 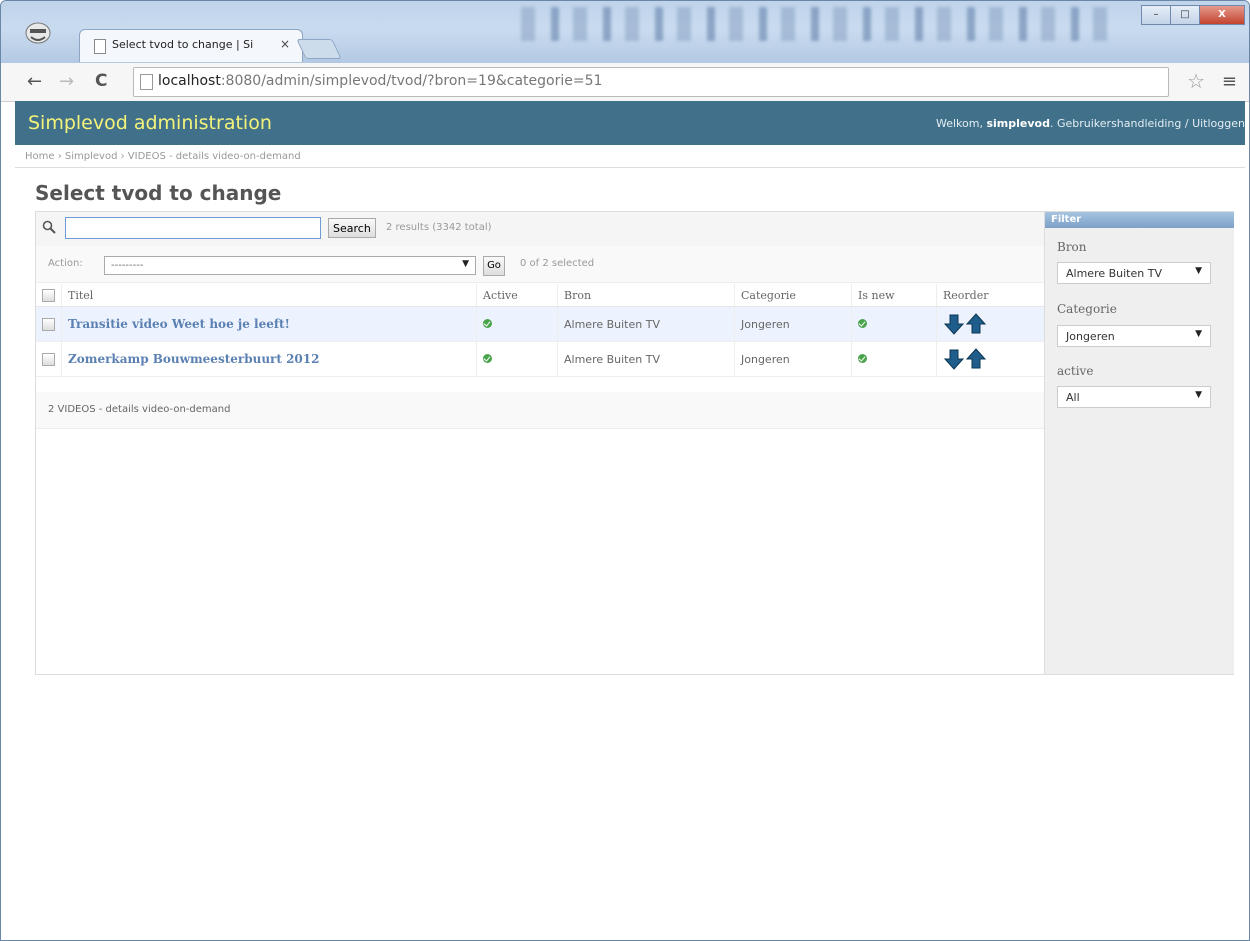 What do you see at coordinates (183, 44) in the screenshot?
I see `tab-title: Select tvod to change | Si` at bounding box center [183, 44].